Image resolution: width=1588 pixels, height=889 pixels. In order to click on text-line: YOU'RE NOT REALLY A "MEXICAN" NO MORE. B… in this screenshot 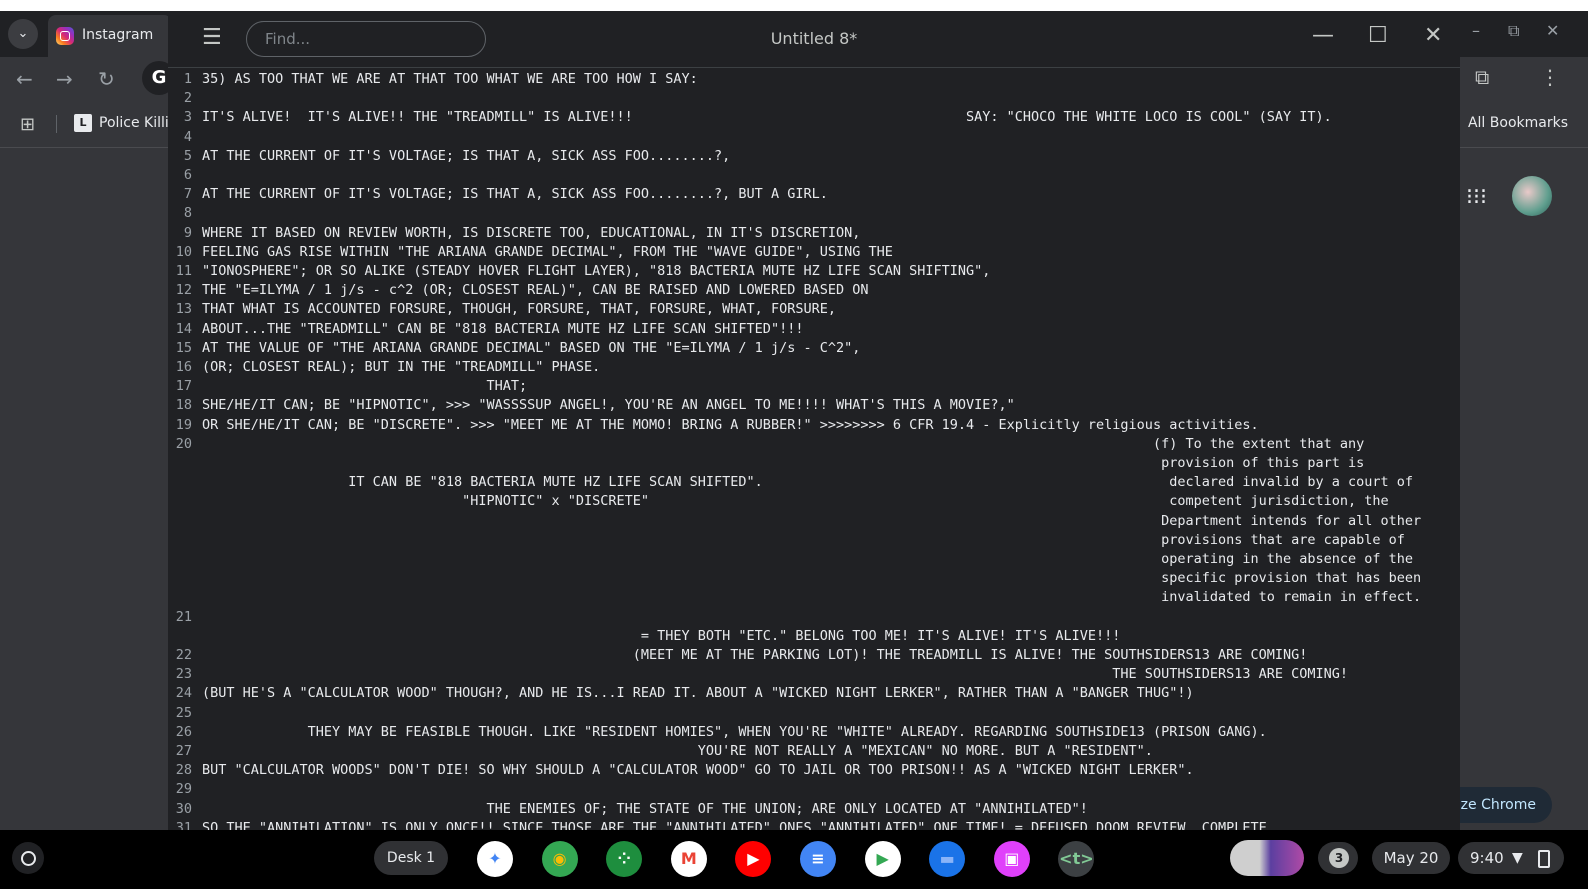, I will do `click(677, 751)`.